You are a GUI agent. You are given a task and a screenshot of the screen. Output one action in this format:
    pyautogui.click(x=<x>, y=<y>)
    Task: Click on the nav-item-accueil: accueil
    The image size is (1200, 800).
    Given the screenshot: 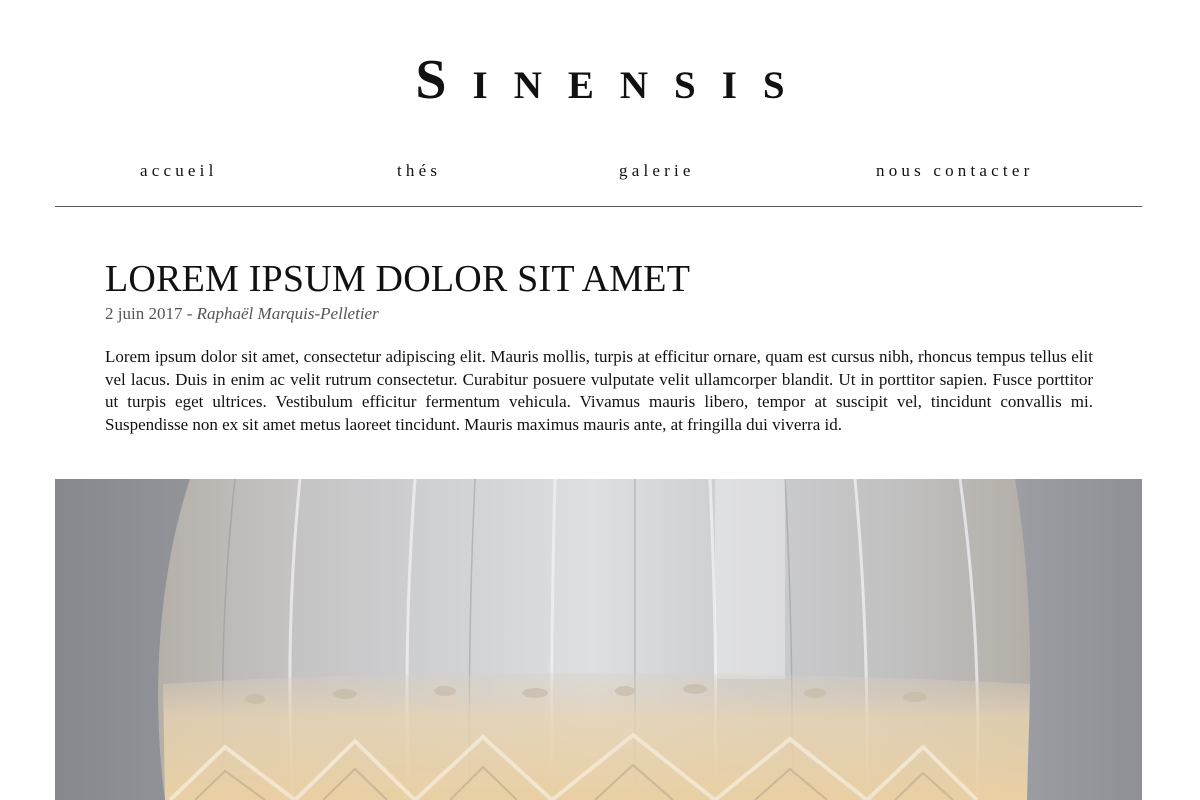 What is the action you would take?
    pyautogui.click(x=179, y=171)
    